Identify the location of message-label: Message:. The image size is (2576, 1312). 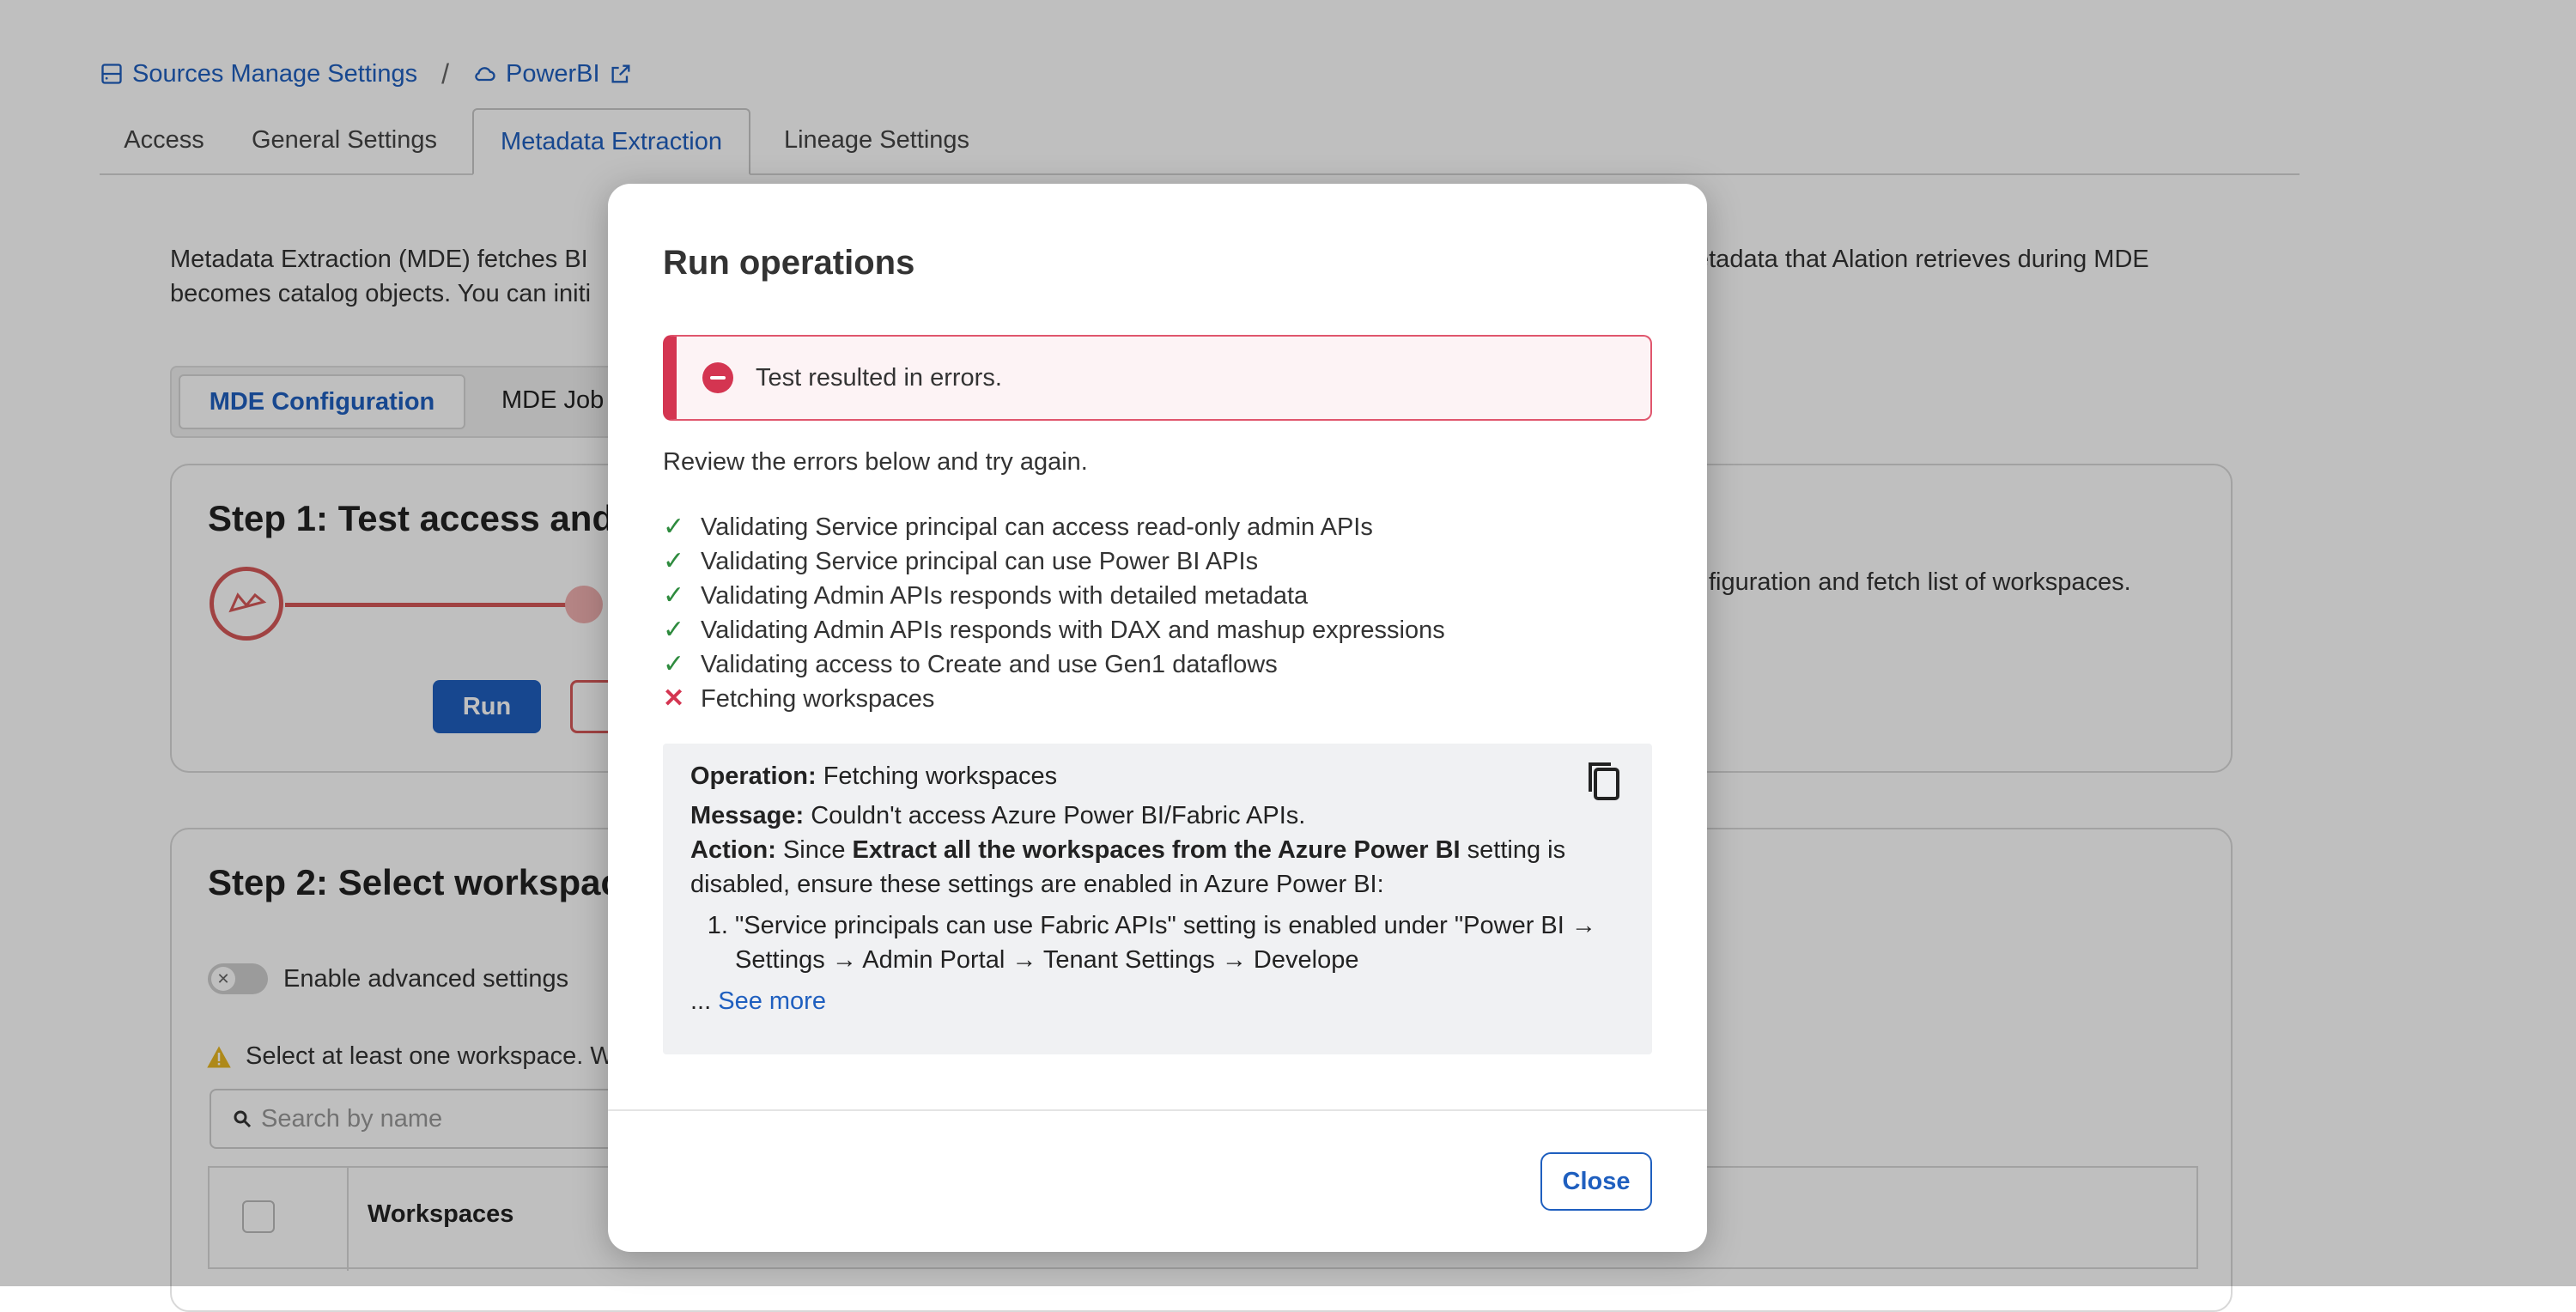
(748, 815).